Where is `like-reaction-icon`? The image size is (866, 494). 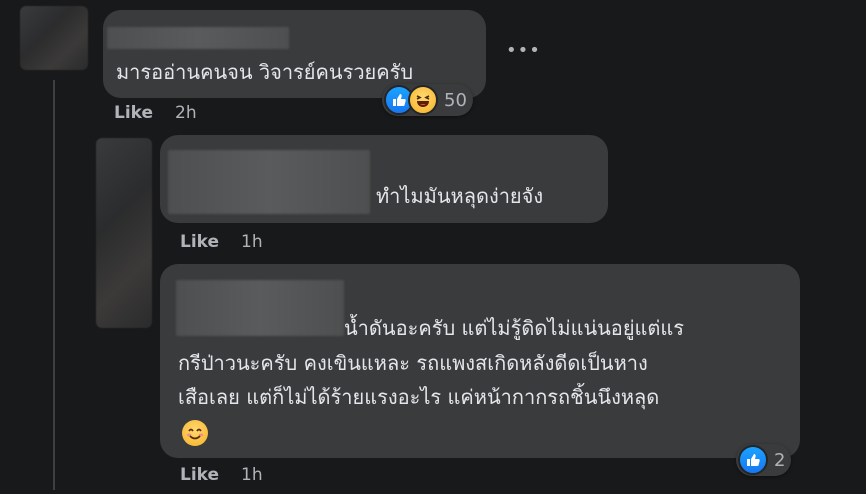 like-reaction-icon is located at coordinates (753, 460).